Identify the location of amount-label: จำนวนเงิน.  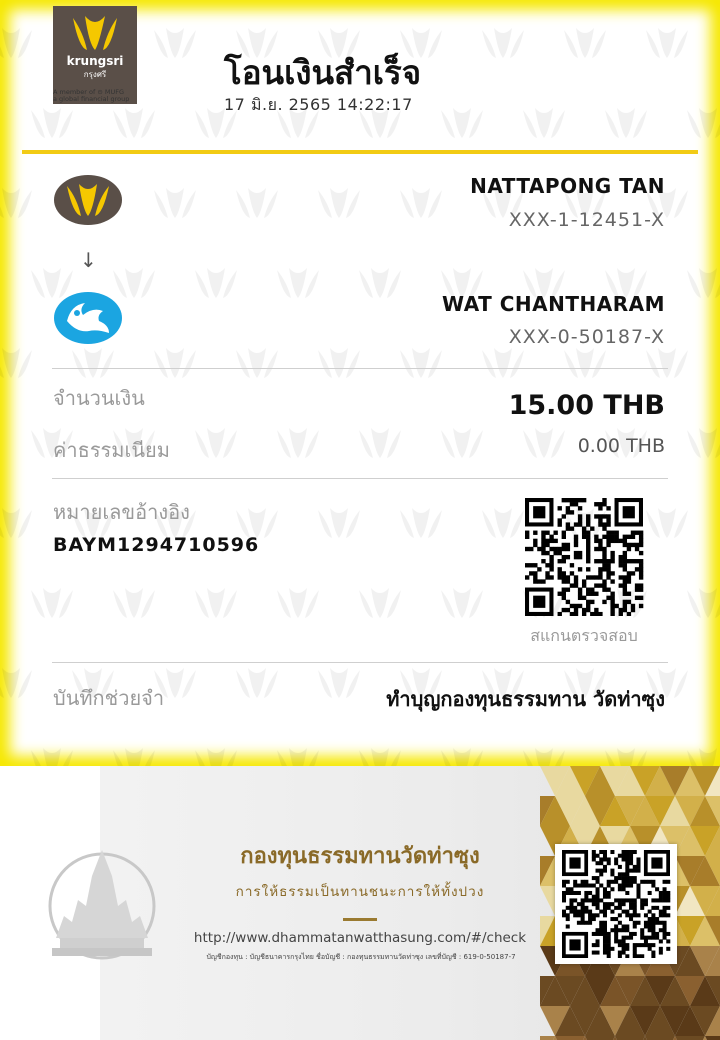
(99, 398).